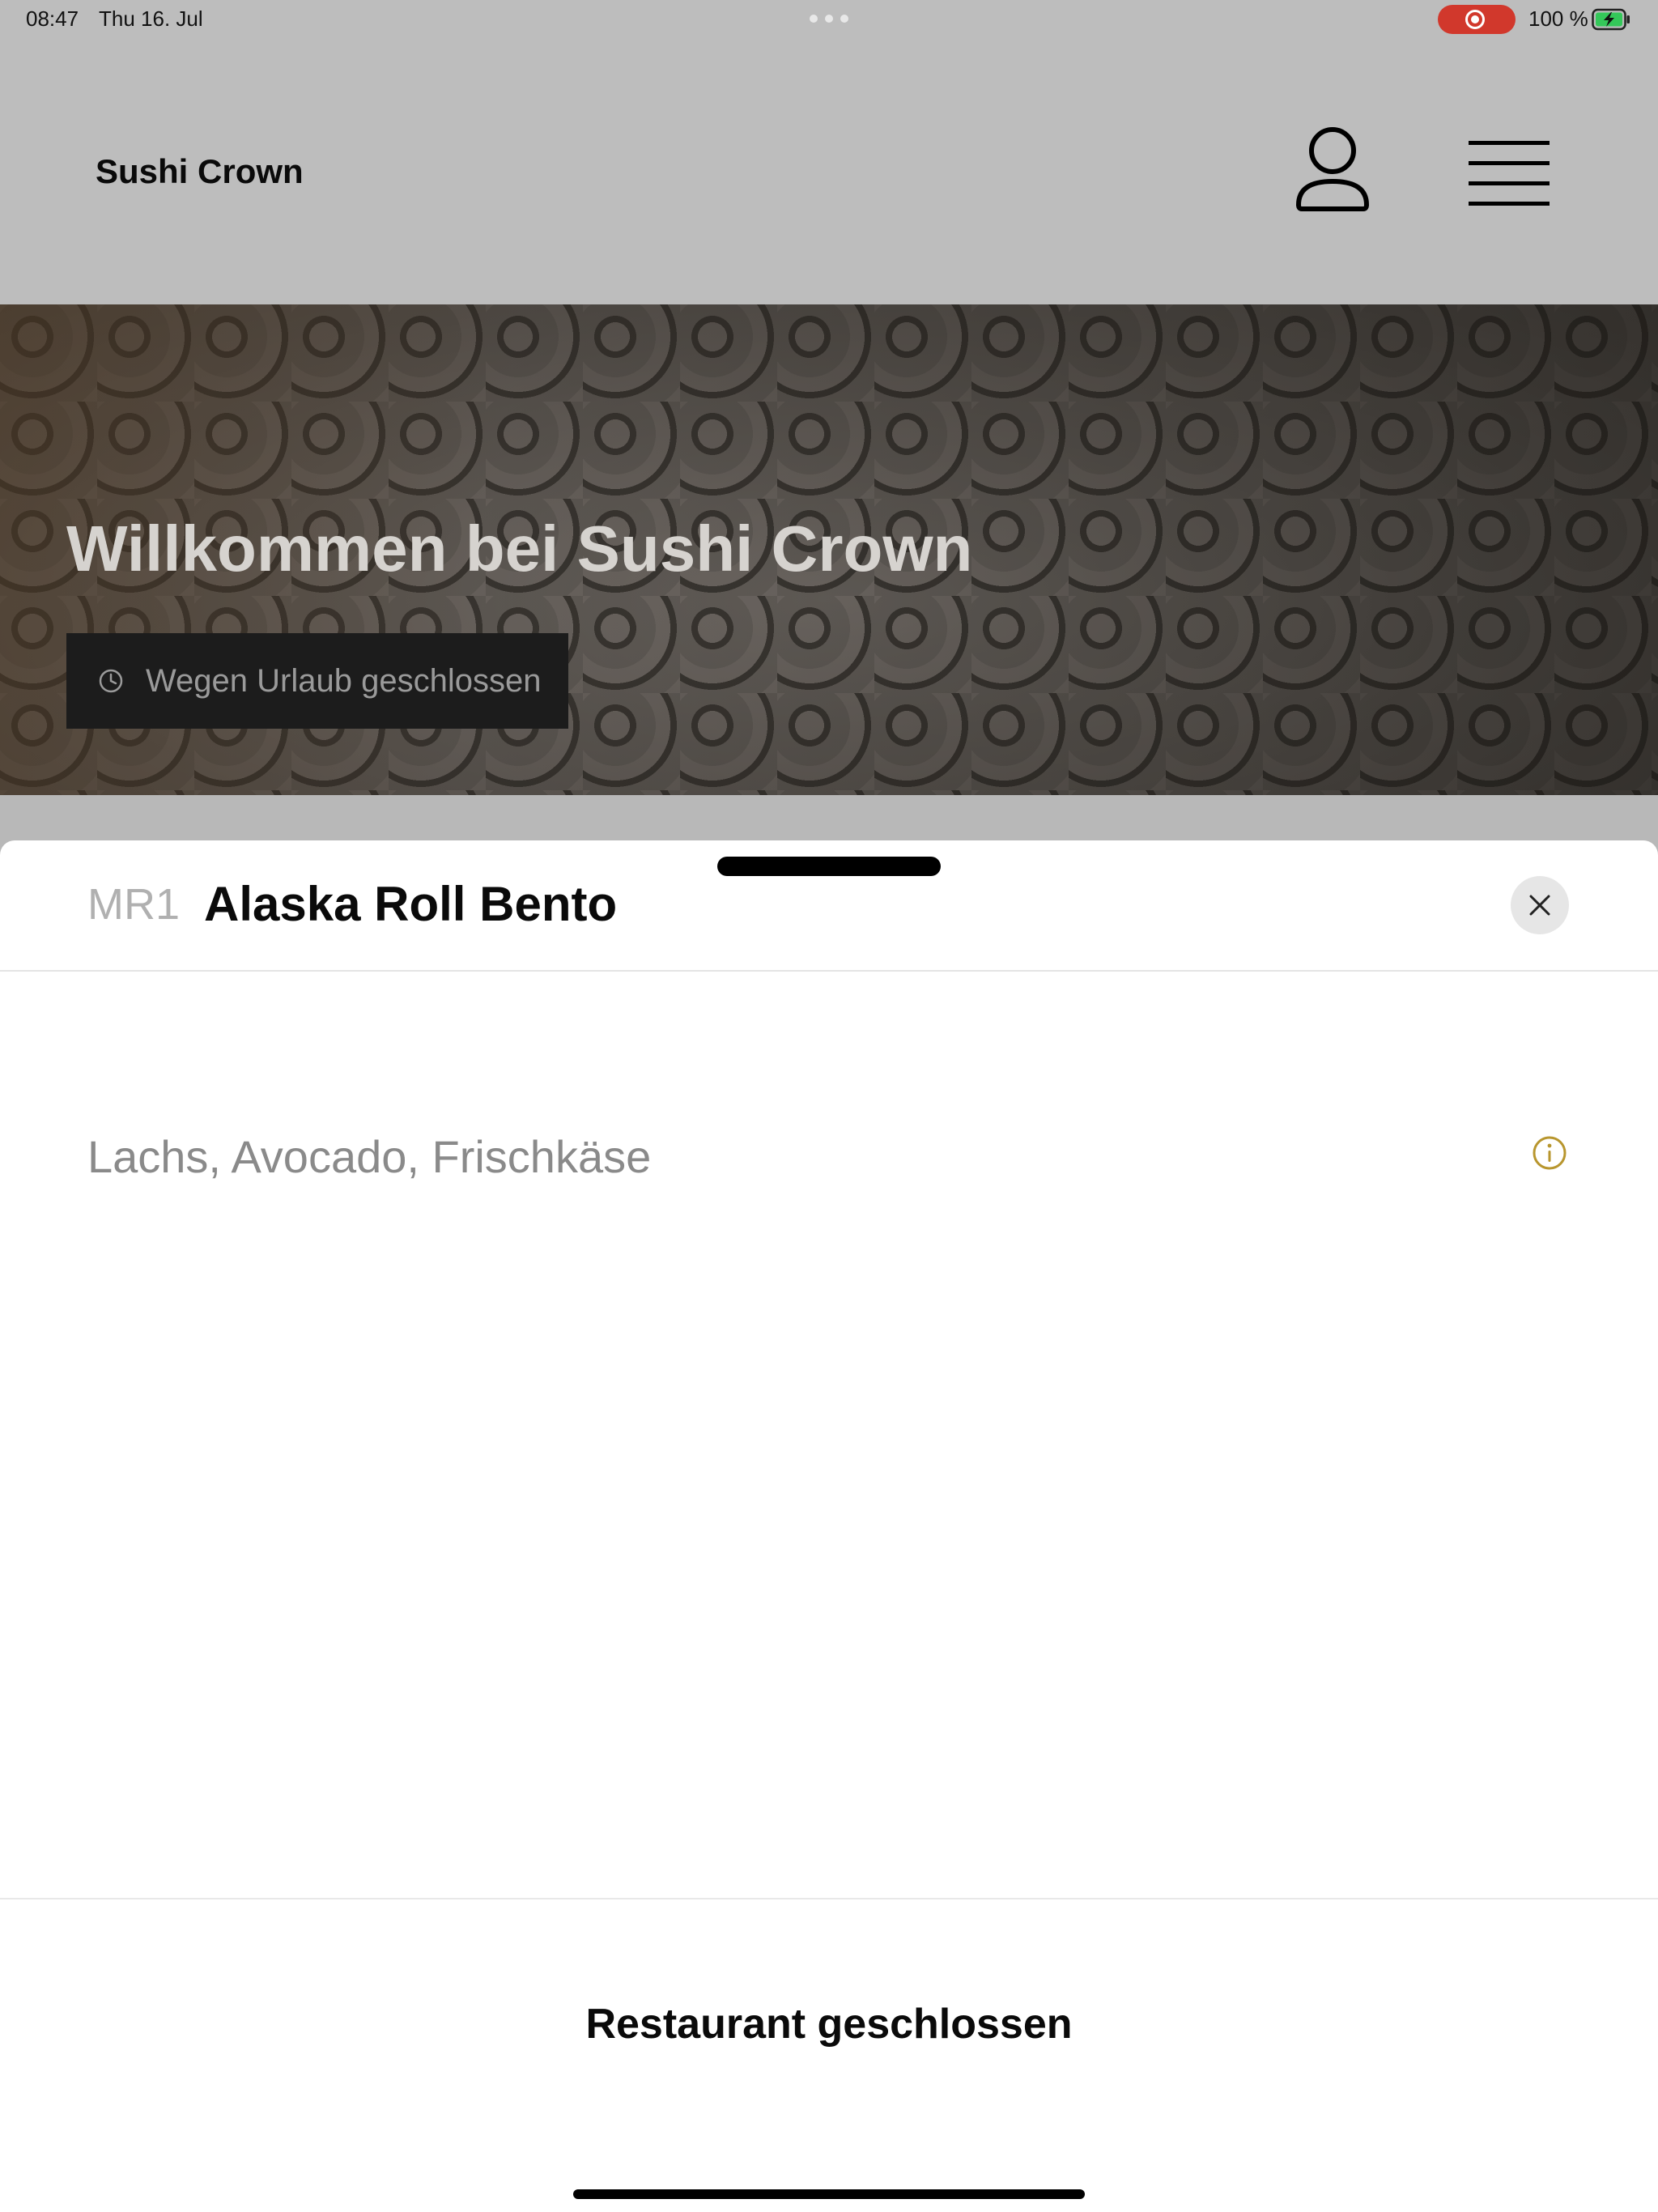 The height and width of the screenshot is (2212, 1658). Describe the element at coordinates (52, 19) in the screenshot. I see `status-time: 08:47` at that location.